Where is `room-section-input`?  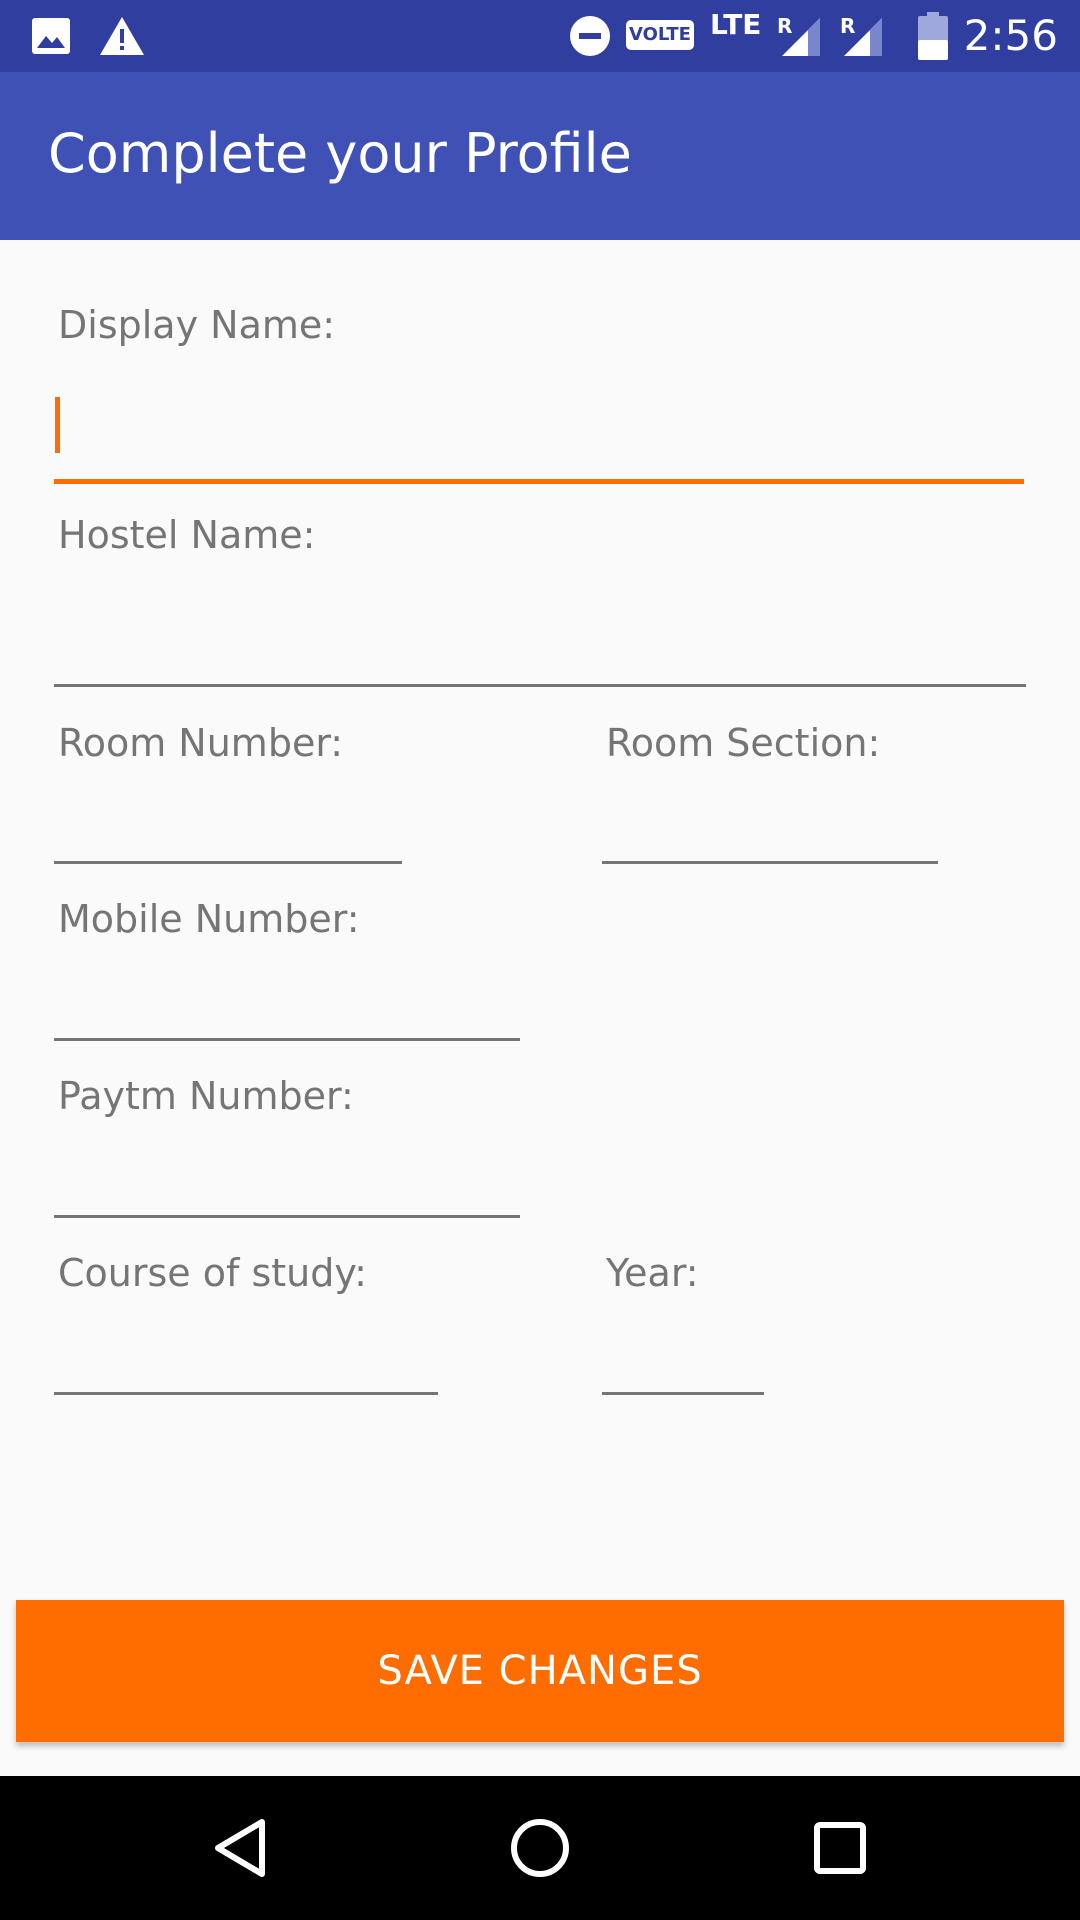 room-section-input is located at coordinates (770, 834).